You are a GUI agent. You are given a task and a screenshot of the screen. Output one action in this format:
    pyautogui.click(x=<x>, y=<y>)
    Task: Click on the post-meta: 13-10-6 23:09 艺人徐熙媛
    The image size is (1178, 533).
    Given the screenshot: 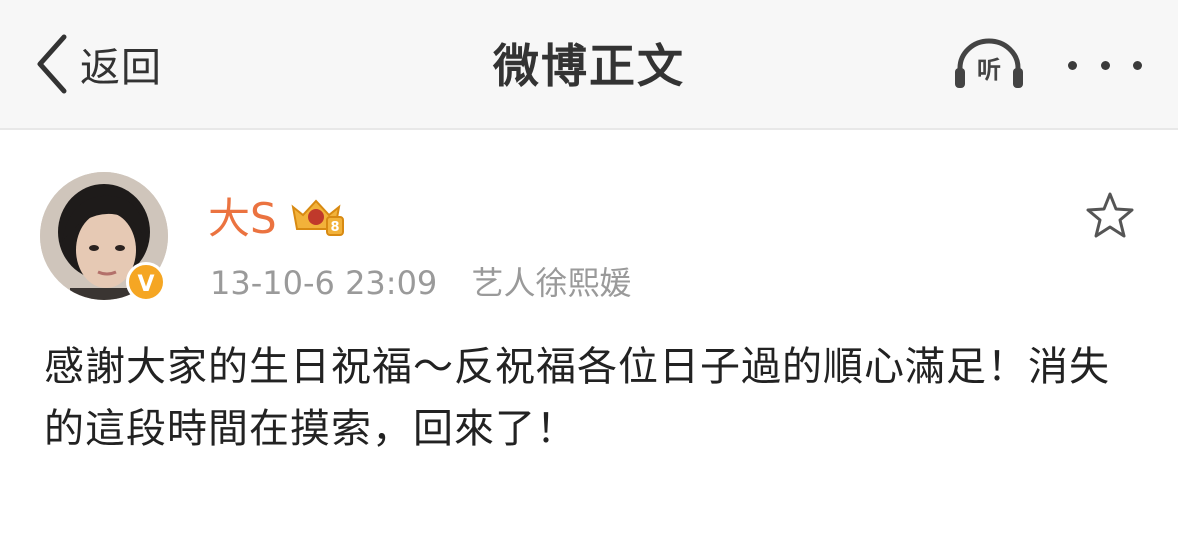 What is the action you would take?
    pyautogui.click(x=420, y=281)
    